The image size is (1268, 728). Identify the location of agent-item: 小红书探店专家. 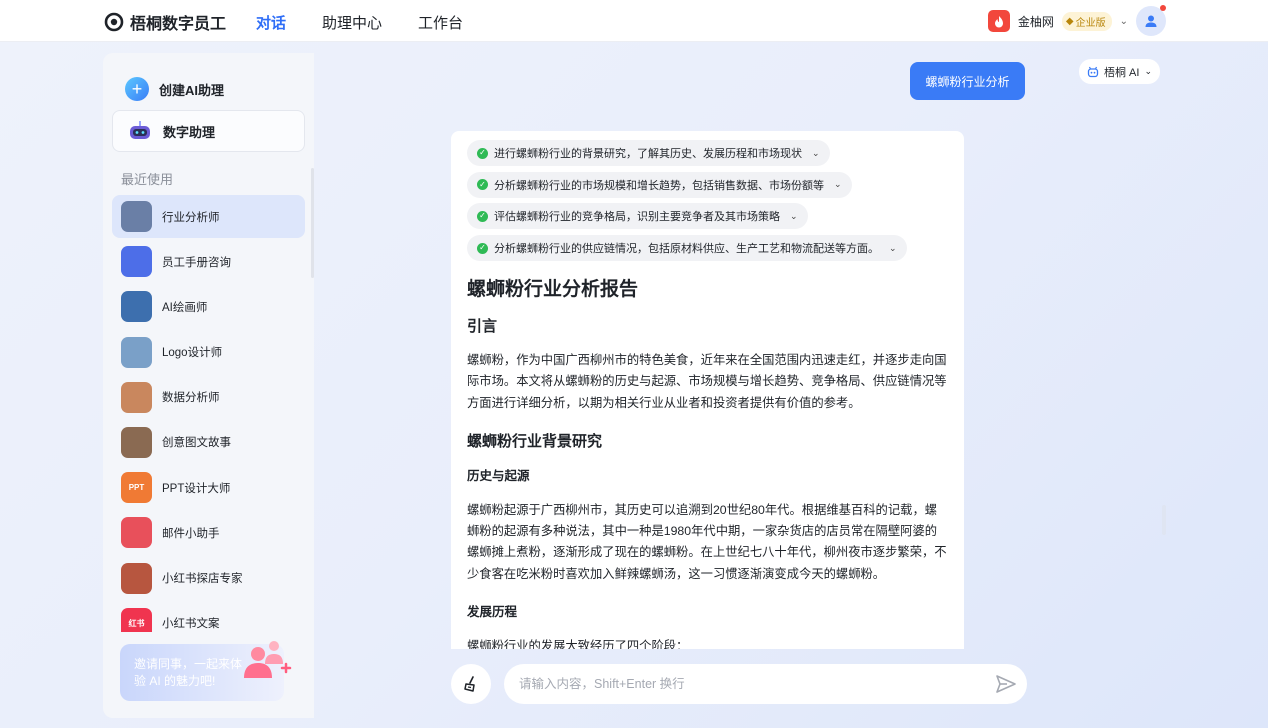
(208, 578).